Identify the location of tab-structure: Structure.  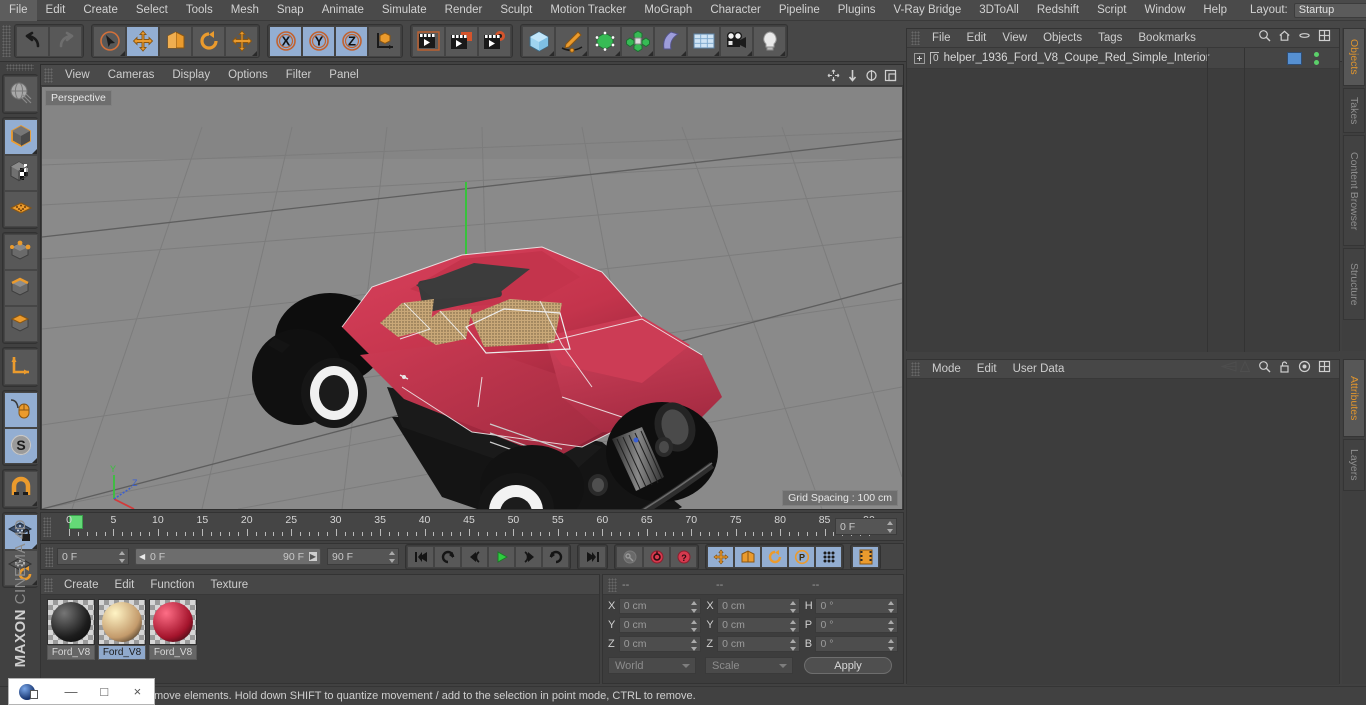
(1354, 284).